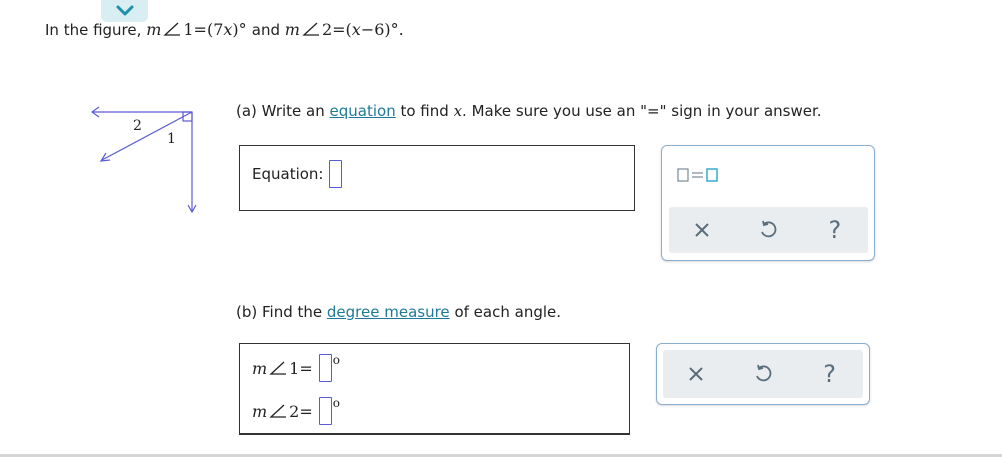  What do you see at coordinates (143, 160) in the screenshot?
I see `angle-figure: 2 1` at bounding box center [143, 160].